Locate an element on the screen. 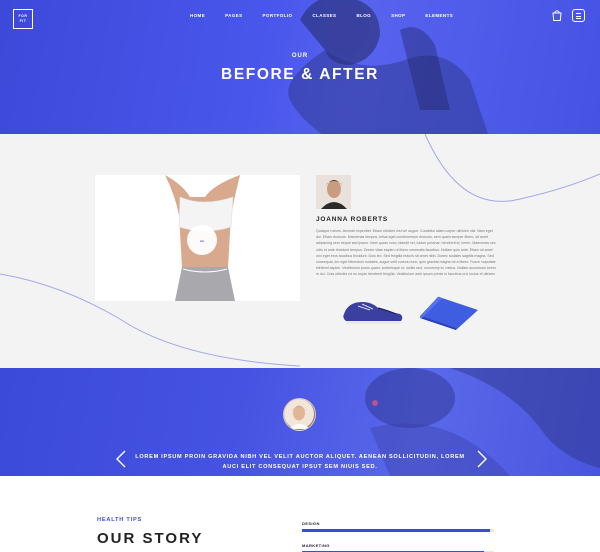 The height and width of the screenshot is (552, 600). chevron-right-icon is located at coordinates (482, 459).